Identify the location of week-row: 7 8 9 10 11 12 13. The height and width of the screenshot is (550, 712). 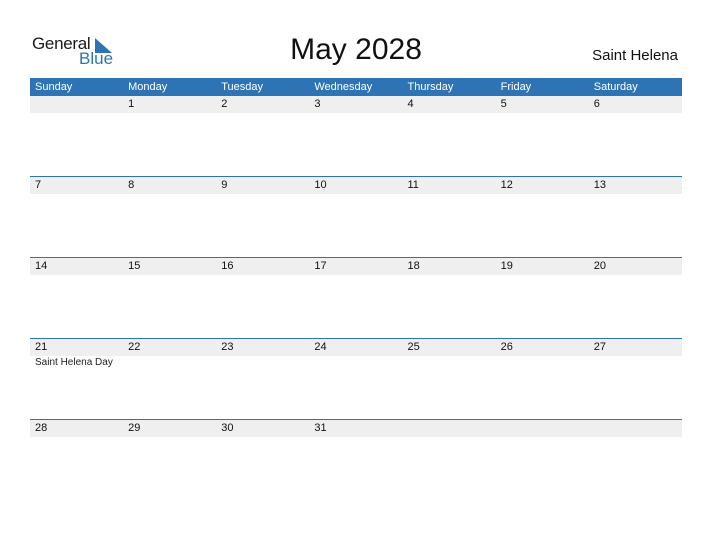
(356, 185).